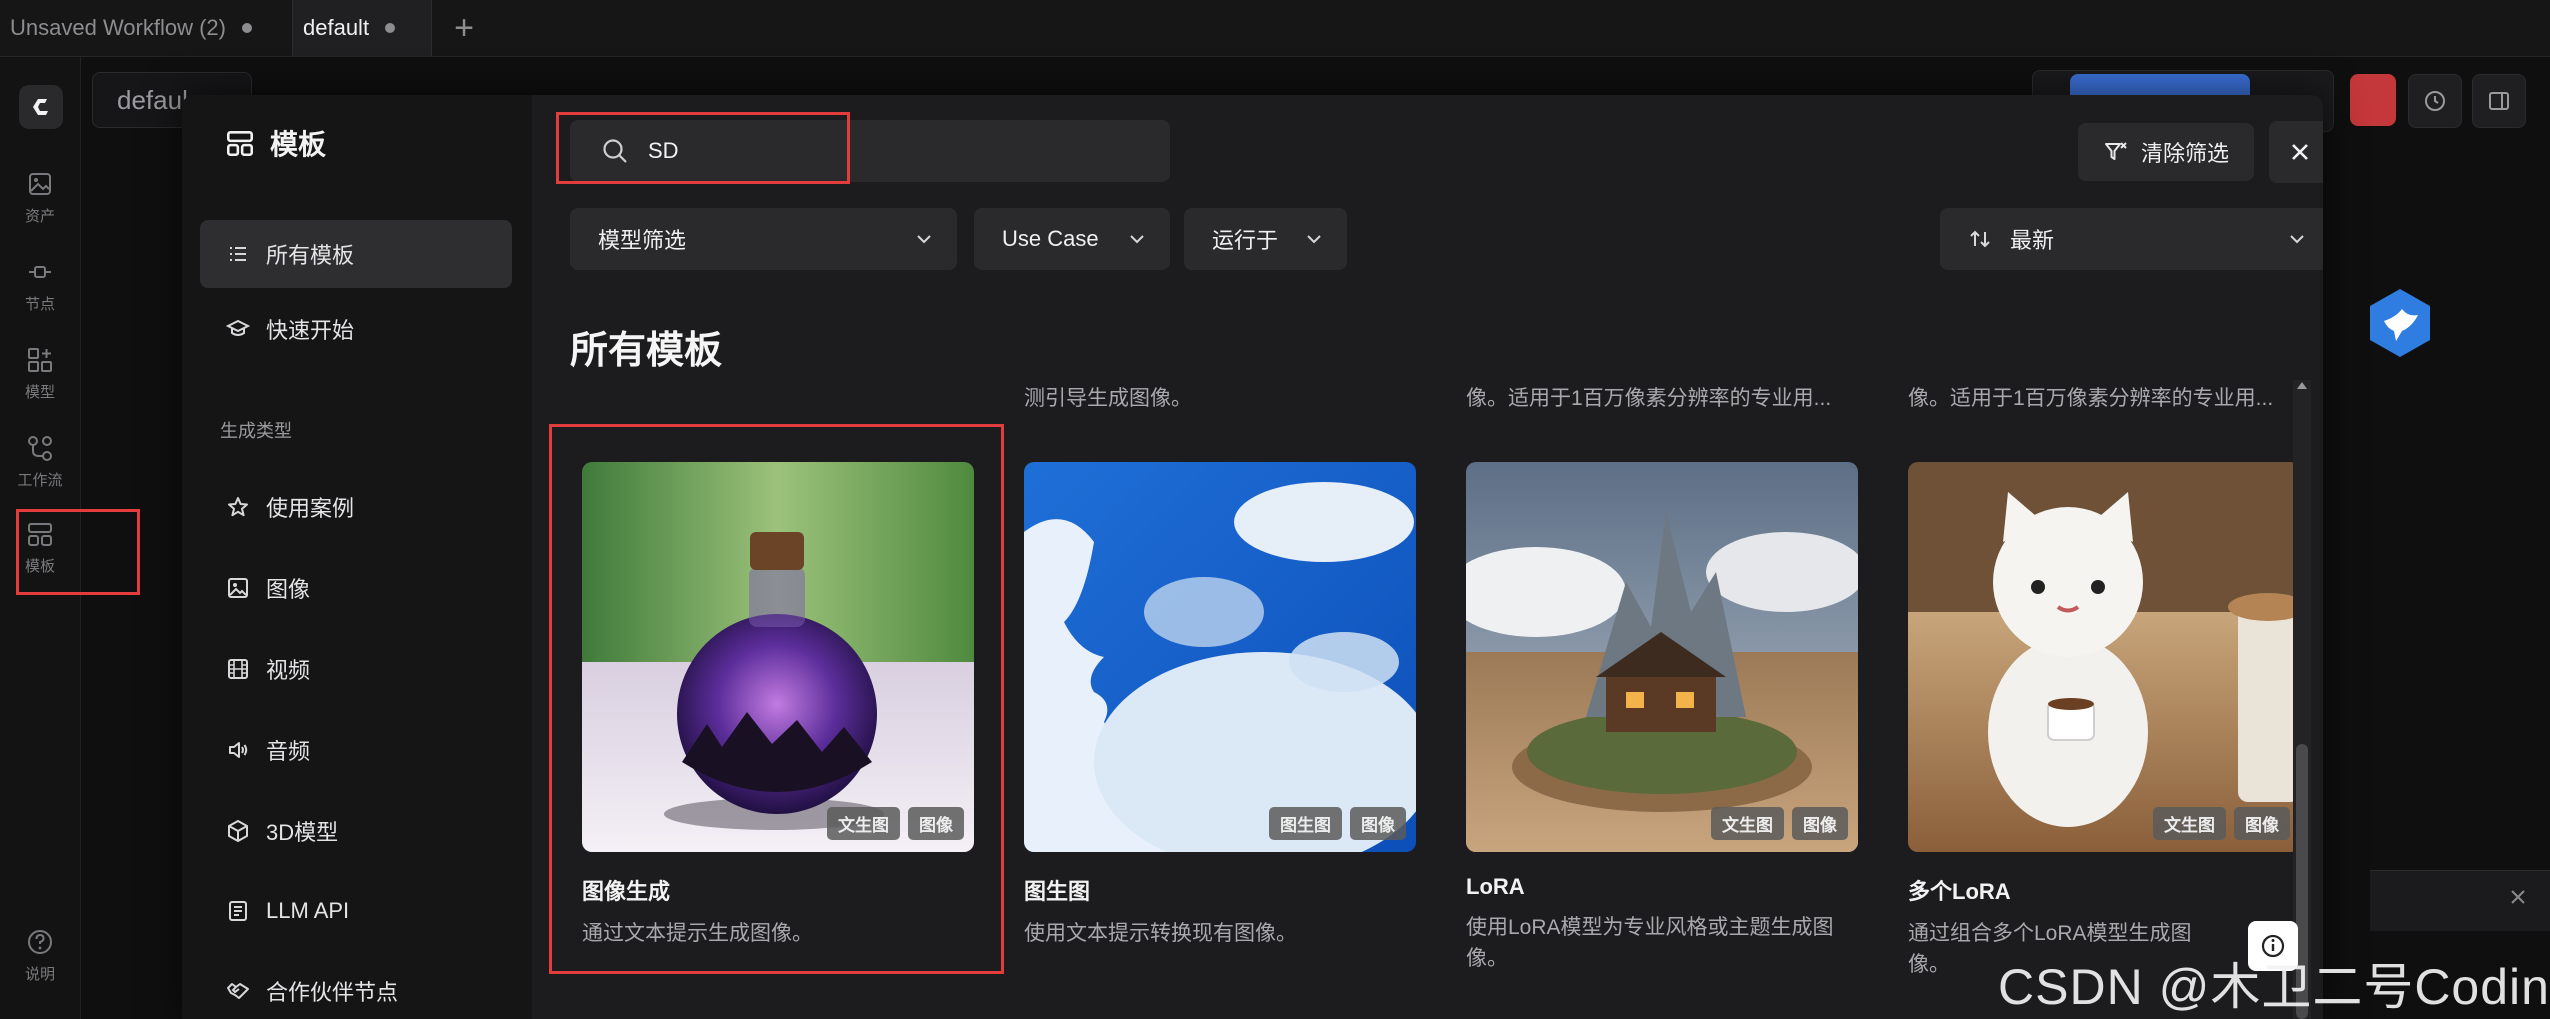 The image size is (2550, 1019). What do you see at coordinates (310, 330) in the screenshot?
I see `nav-label: 快速开始` at bounding box center [310, 330].